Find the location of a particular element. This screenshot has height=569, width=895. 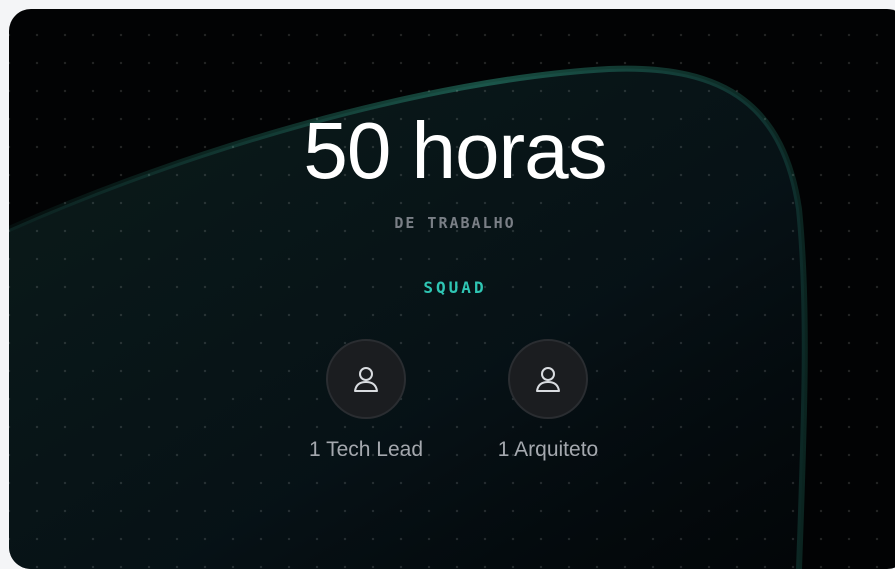

hours-subtitle: DE TRABALHO is located at coordinates (455, 223).